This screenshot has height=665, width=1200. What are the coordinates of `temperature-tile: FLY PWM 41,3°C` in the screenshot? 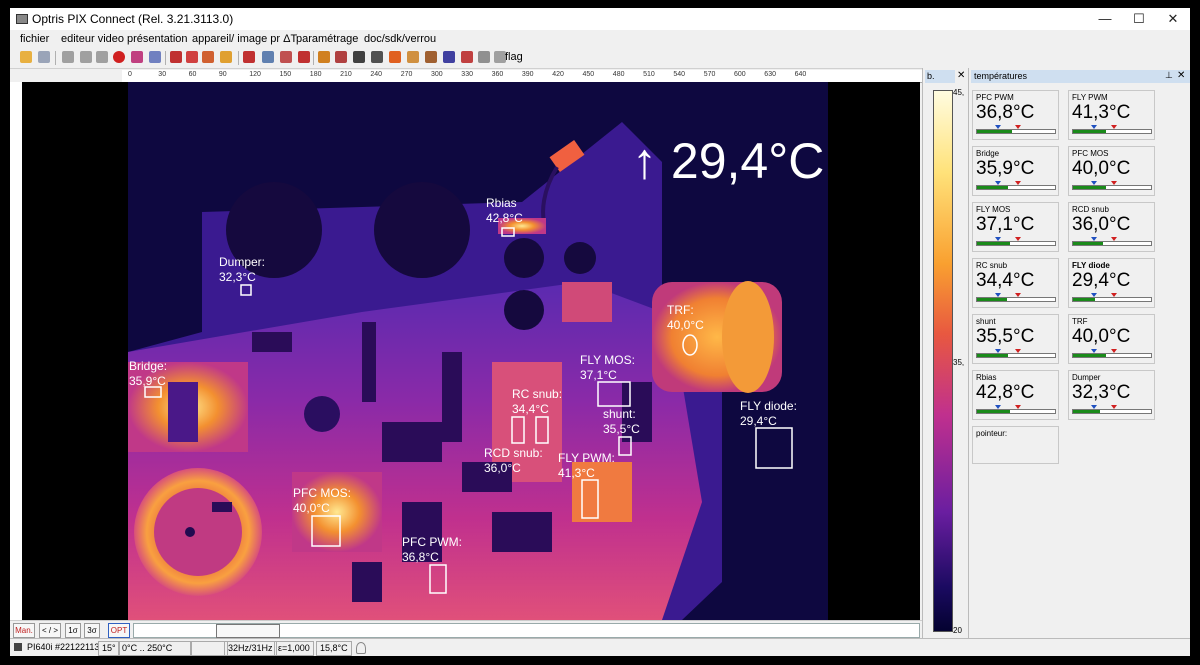 It's located at (1111, 115).